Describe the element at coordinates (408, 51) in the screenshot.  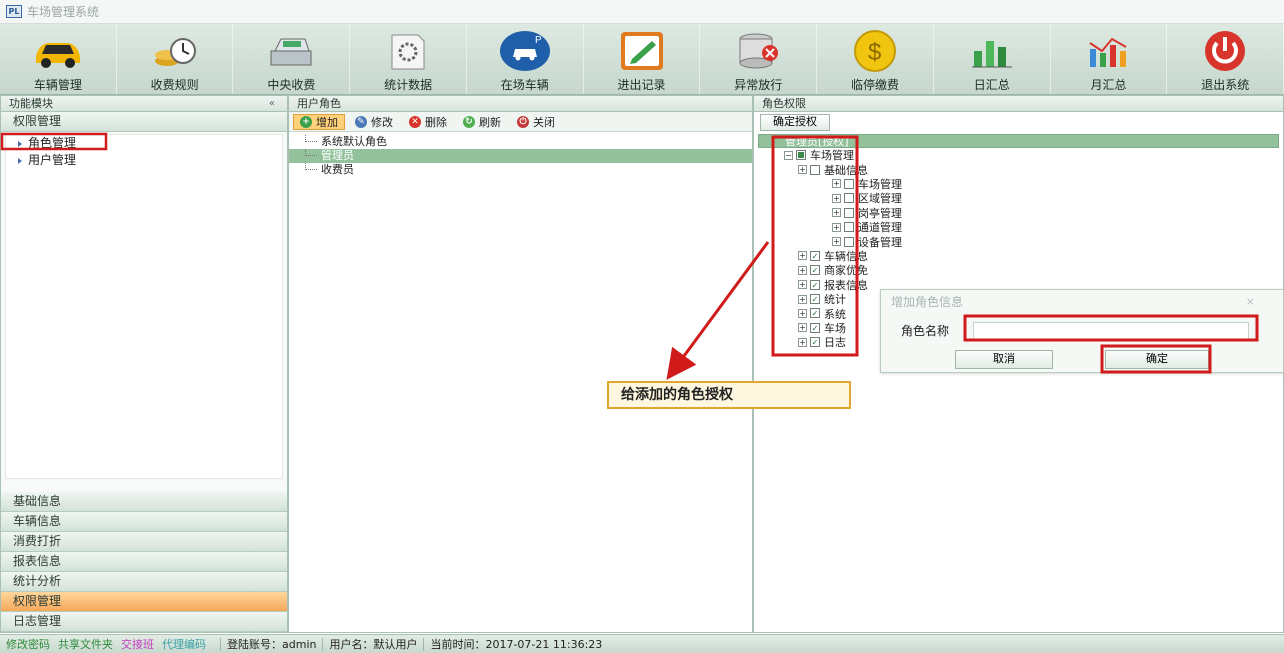
I see `report-gear-icon` at that location.